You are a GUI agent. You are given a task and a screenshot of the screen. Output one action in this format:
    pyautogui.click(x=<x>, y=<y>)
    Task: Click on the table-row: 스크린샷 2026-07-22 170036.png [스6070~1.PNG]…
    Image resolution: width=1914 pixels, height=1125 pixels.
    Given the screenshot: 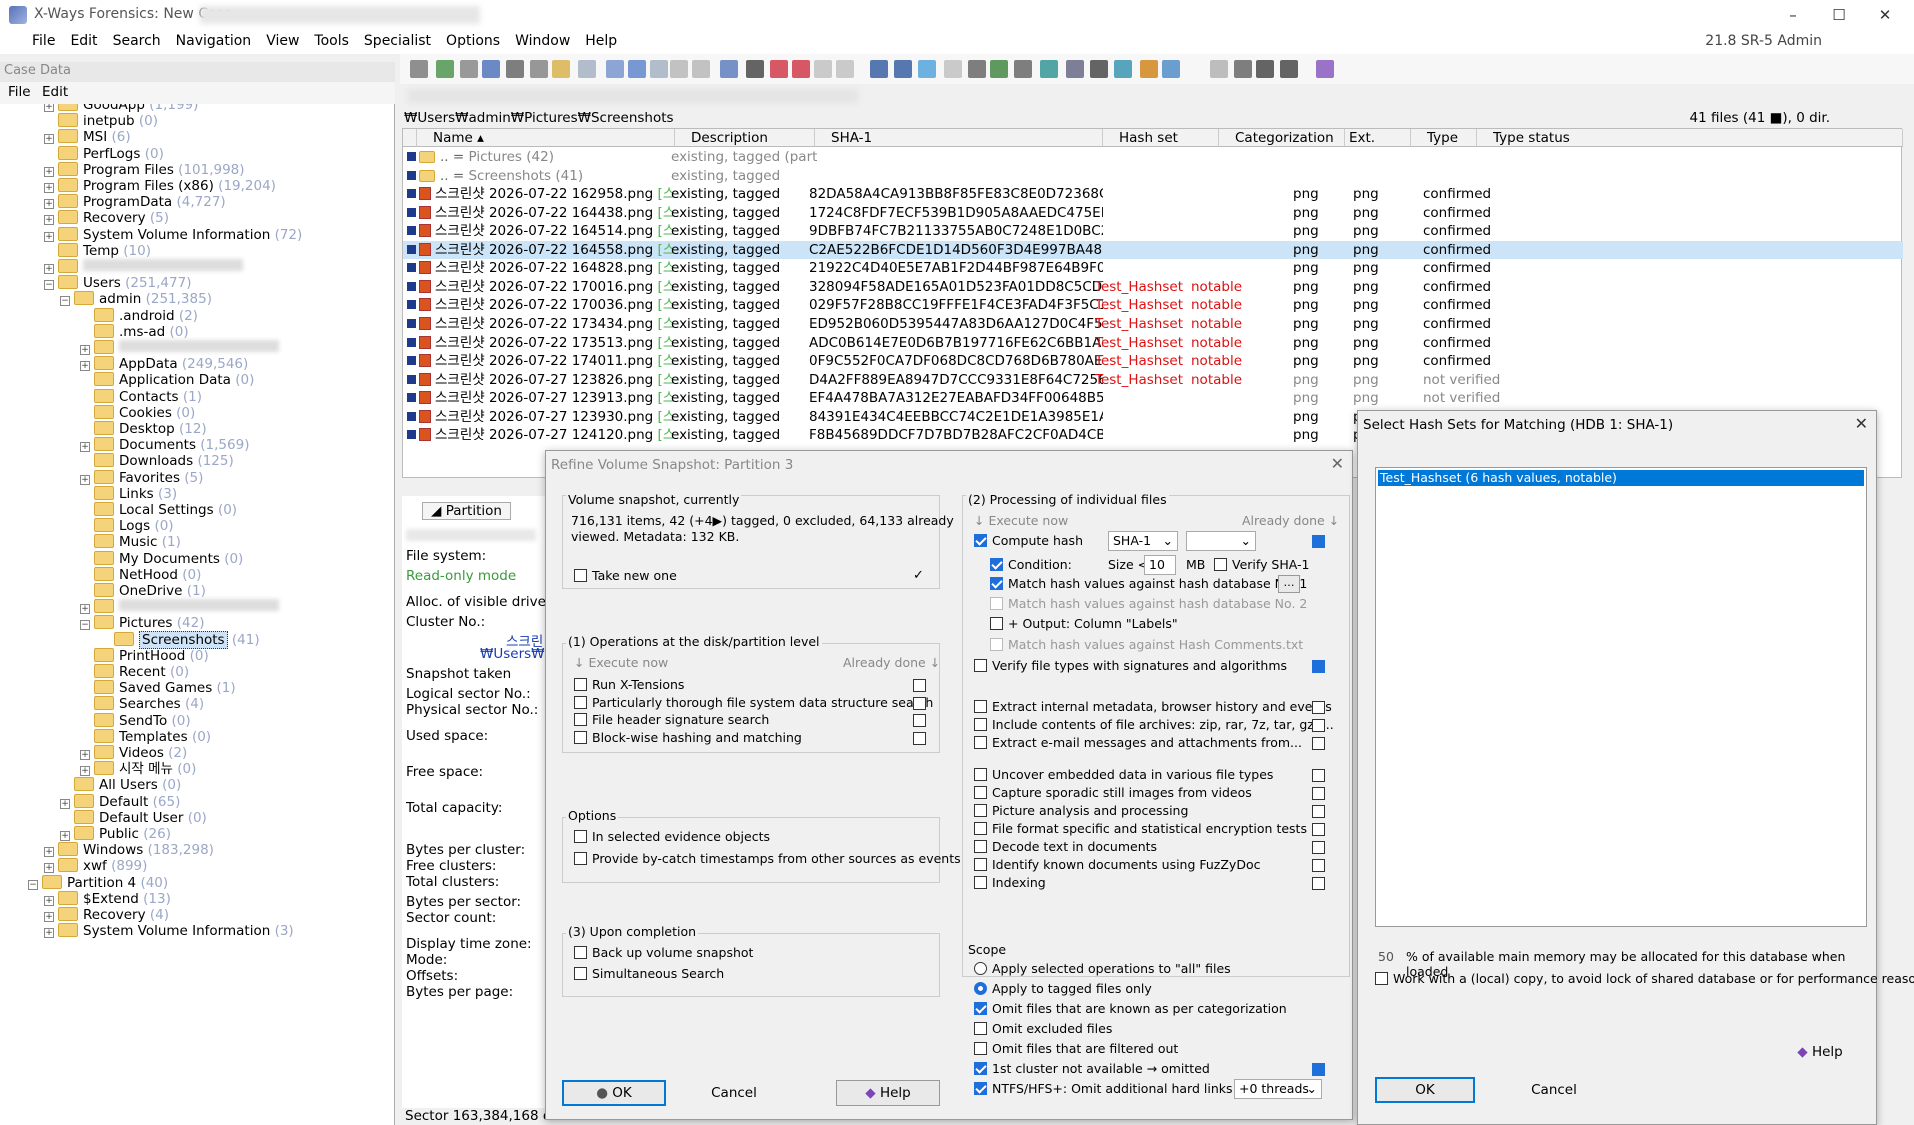 What is the action you would take?
    pyautogui.click(x=1153, y=305)
    